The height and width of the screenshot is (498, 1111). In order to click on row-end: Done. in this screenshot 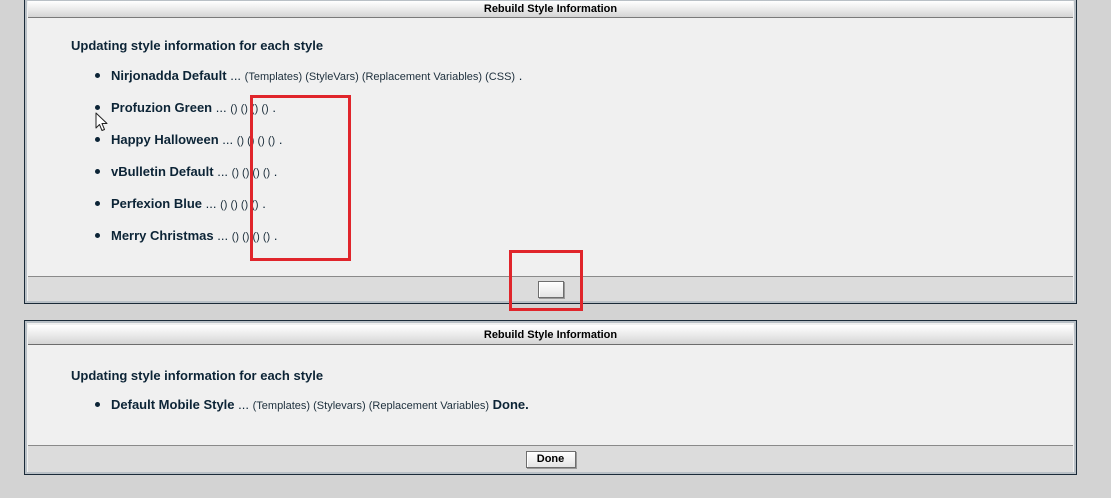, I will do `click(510, 404)`.